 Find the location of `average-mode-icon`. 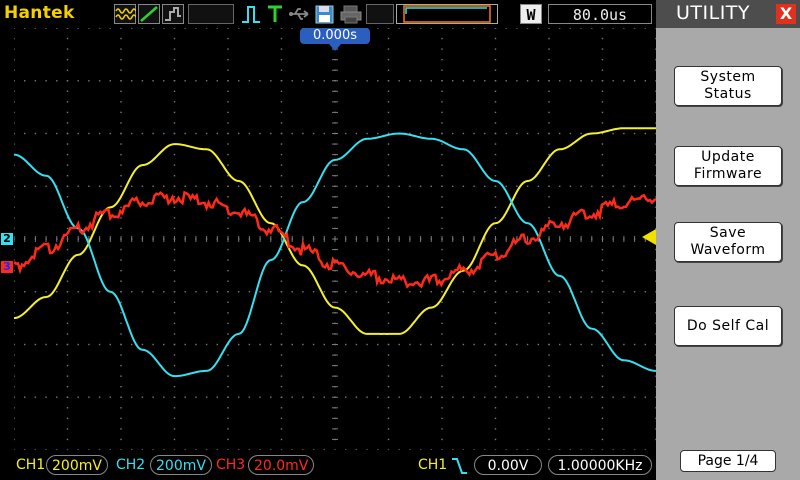

average-mode-icon is located at coordinates (173, 14).